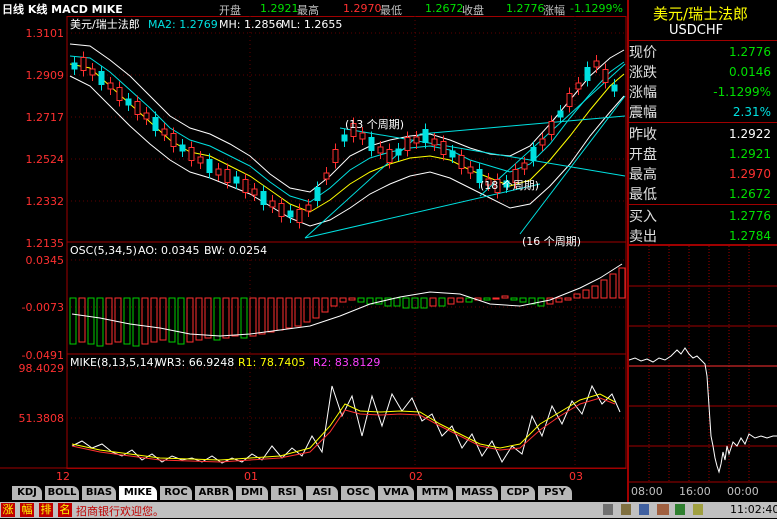 The width and height of the screenshot is (777, 519). Describe the element at coordinates (287, 493) in the screenshot. I see `tab-rsi: RSI` at that location.